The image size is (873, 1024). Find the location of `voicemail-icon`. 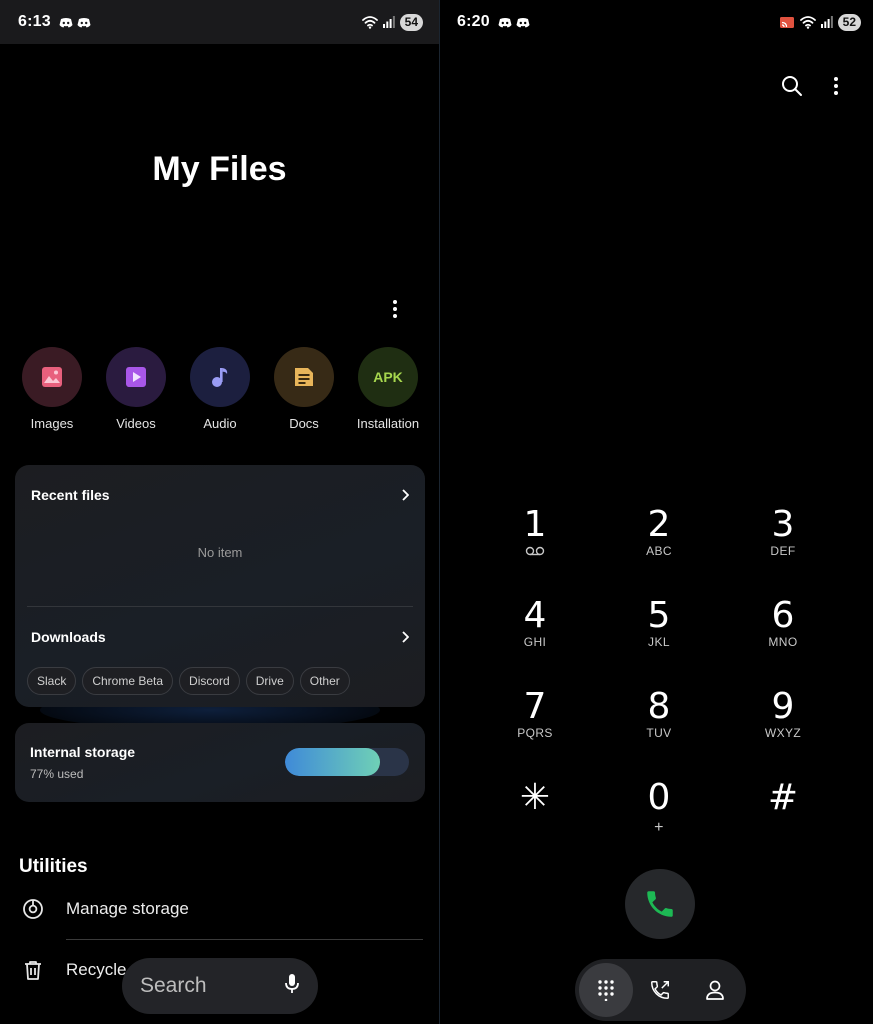

voicemail-icon is located at coordinates (535, 551).